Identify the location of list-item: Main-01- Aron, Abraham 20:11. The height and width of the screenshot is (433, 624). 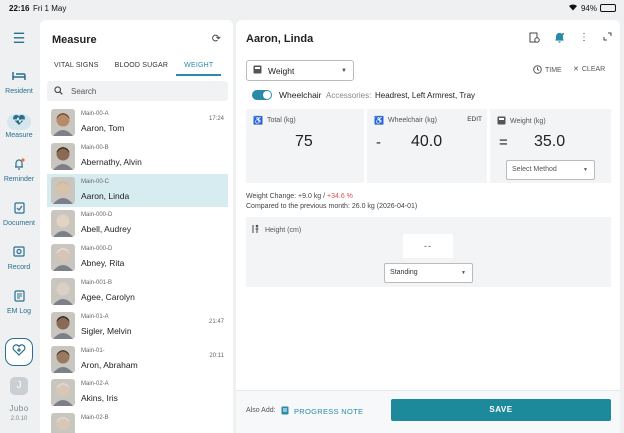
(137, 360).